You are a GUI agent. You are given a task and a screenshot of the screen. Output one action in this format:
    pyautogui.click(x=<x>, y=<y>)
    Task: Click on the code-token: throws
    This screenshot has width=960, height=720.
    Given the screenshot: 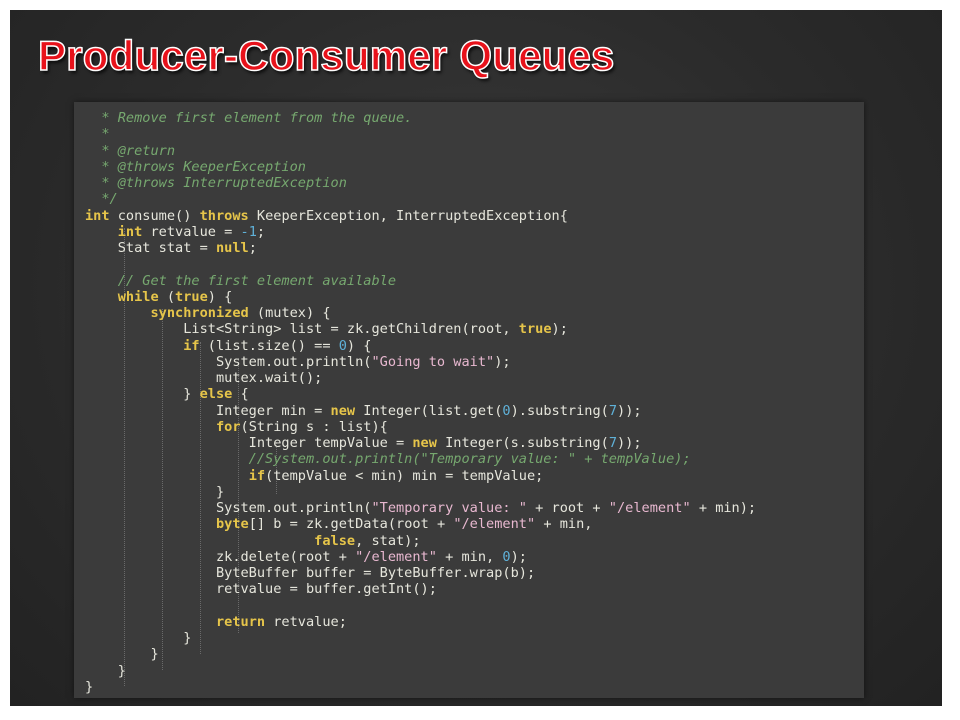 What is the action you would take?
    pyautogui.click(x=224, y=215)
    